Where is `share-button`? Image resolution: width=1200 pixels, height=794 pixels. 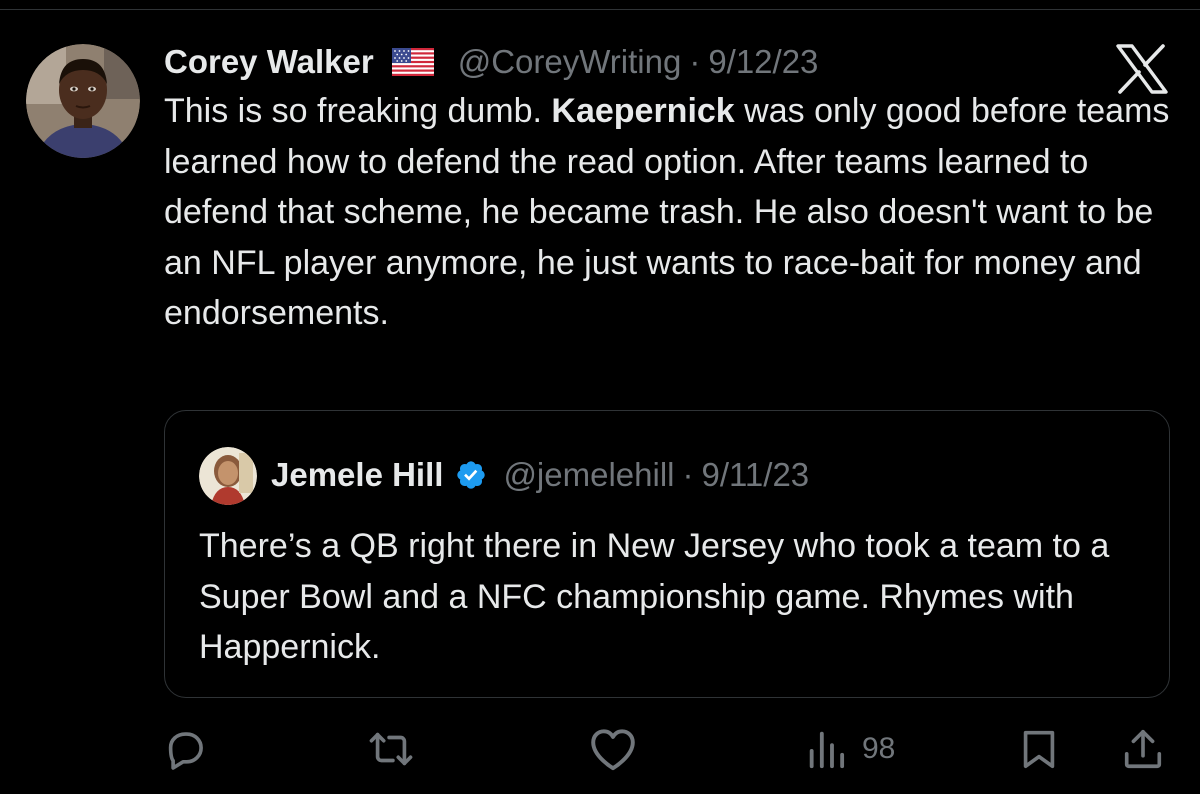 share-button is located at coordinates (1143, 749).